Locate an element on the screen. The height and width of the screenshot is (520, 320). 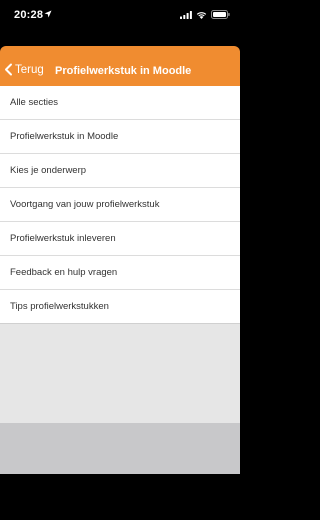
list-item: Voortgang van jouw profielwerkstuk is located at coordinates (120, 205).